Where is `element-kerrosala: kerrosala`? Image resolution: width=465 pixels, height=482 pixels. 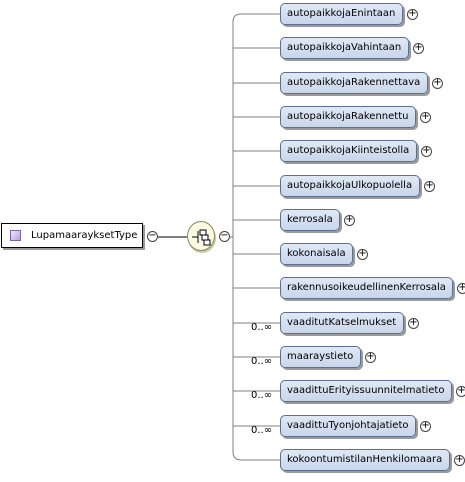 element-kerrosala: kerrosala is located at coordinates (310, 220).